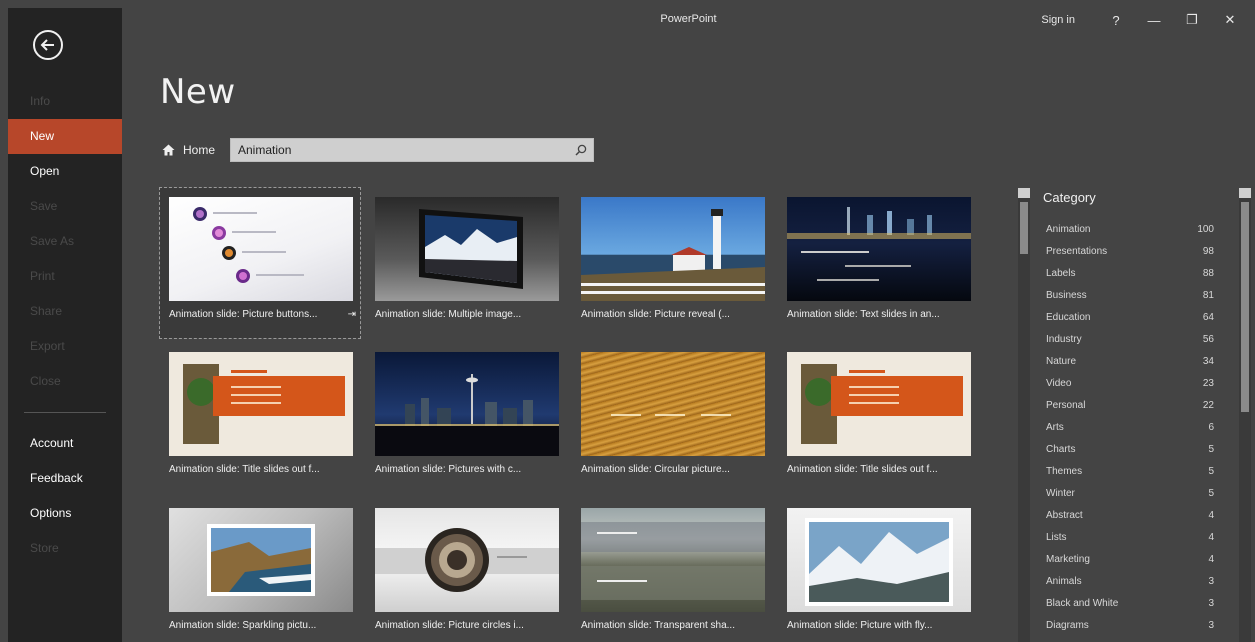 The width and height of the screenshot is (1255, 642). I want to click on category-item: Abstract 4, so click(1130, 515).